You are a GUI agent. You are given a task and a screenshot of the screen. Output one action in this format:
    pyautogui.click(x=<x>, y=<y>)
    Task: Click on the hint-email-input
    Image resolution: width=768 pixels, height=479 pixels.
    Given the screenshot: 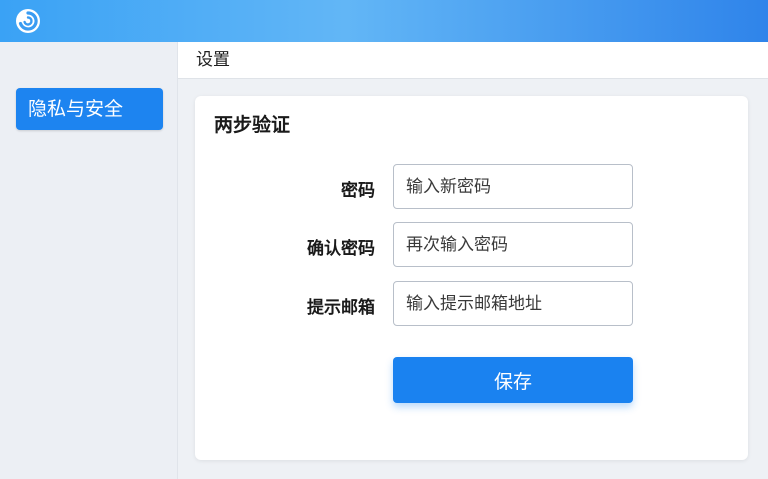 What is the action you would take?
    pyautogui.click(x=513, y=303)
    